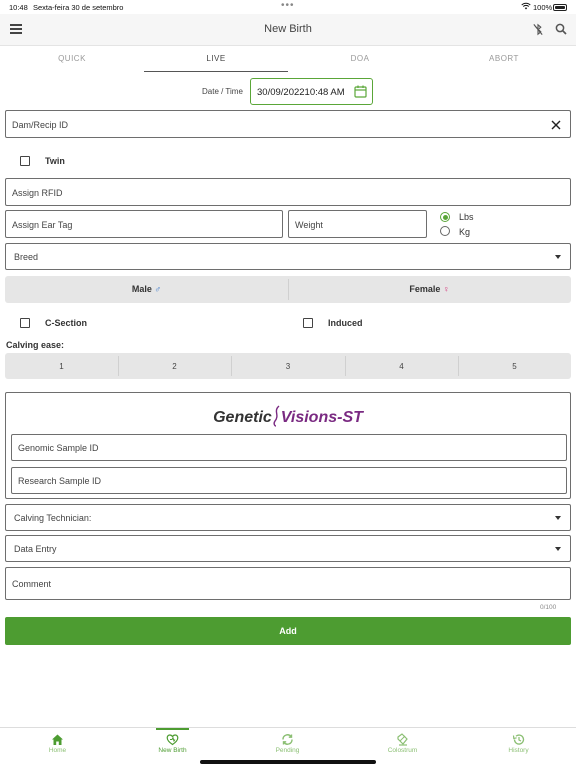 This screenshot has height=768, width=576. Describe the element at coordinates (158, 289) in the screenshot. I see `male-icon: ♂` at that location.